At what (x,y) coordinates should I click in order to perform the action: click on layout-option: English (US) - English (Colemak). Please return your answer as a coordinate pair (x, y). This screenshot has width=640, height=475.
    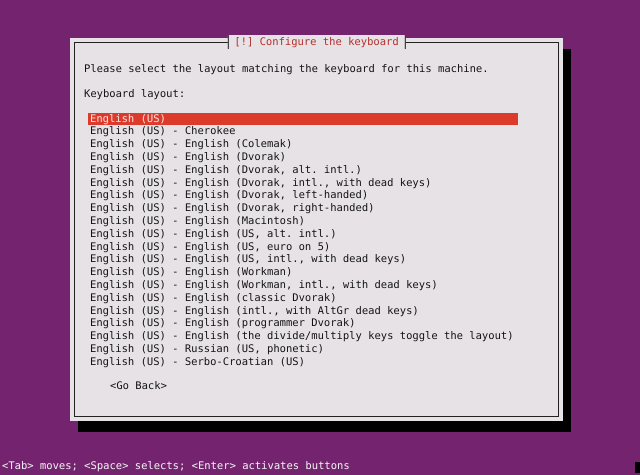
    Looking at the image, I should click on (303, 144).